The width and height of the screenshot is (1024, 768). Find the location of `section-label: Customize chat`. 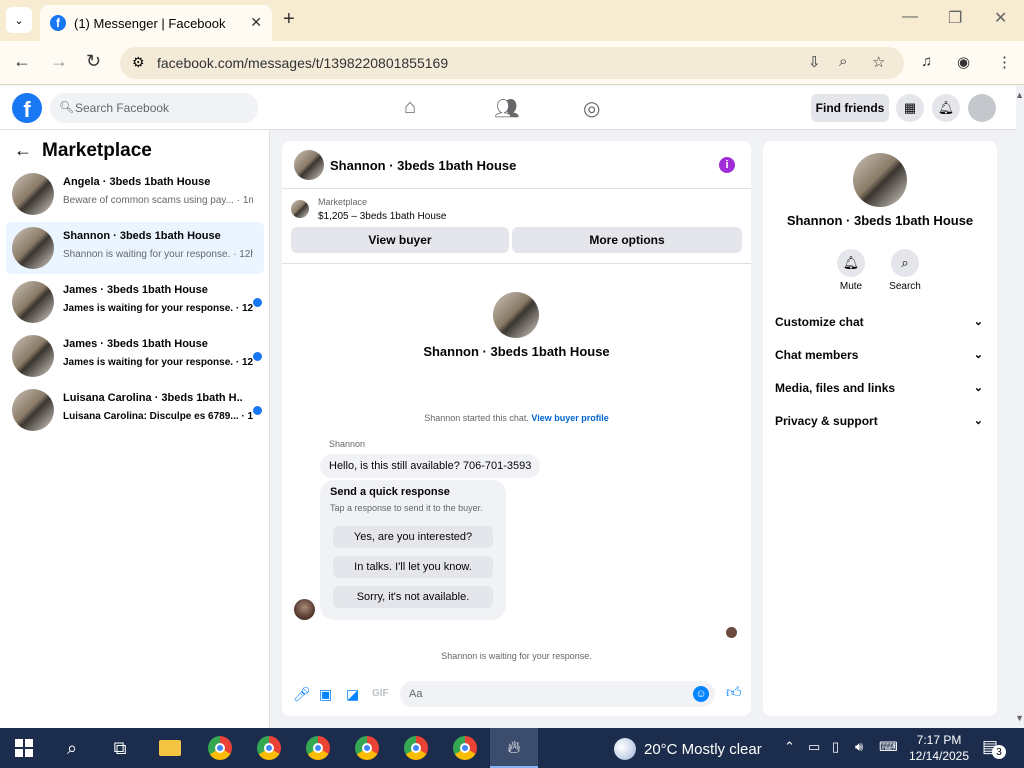

section-label: Customize chat is located at coordinates (819, 322).